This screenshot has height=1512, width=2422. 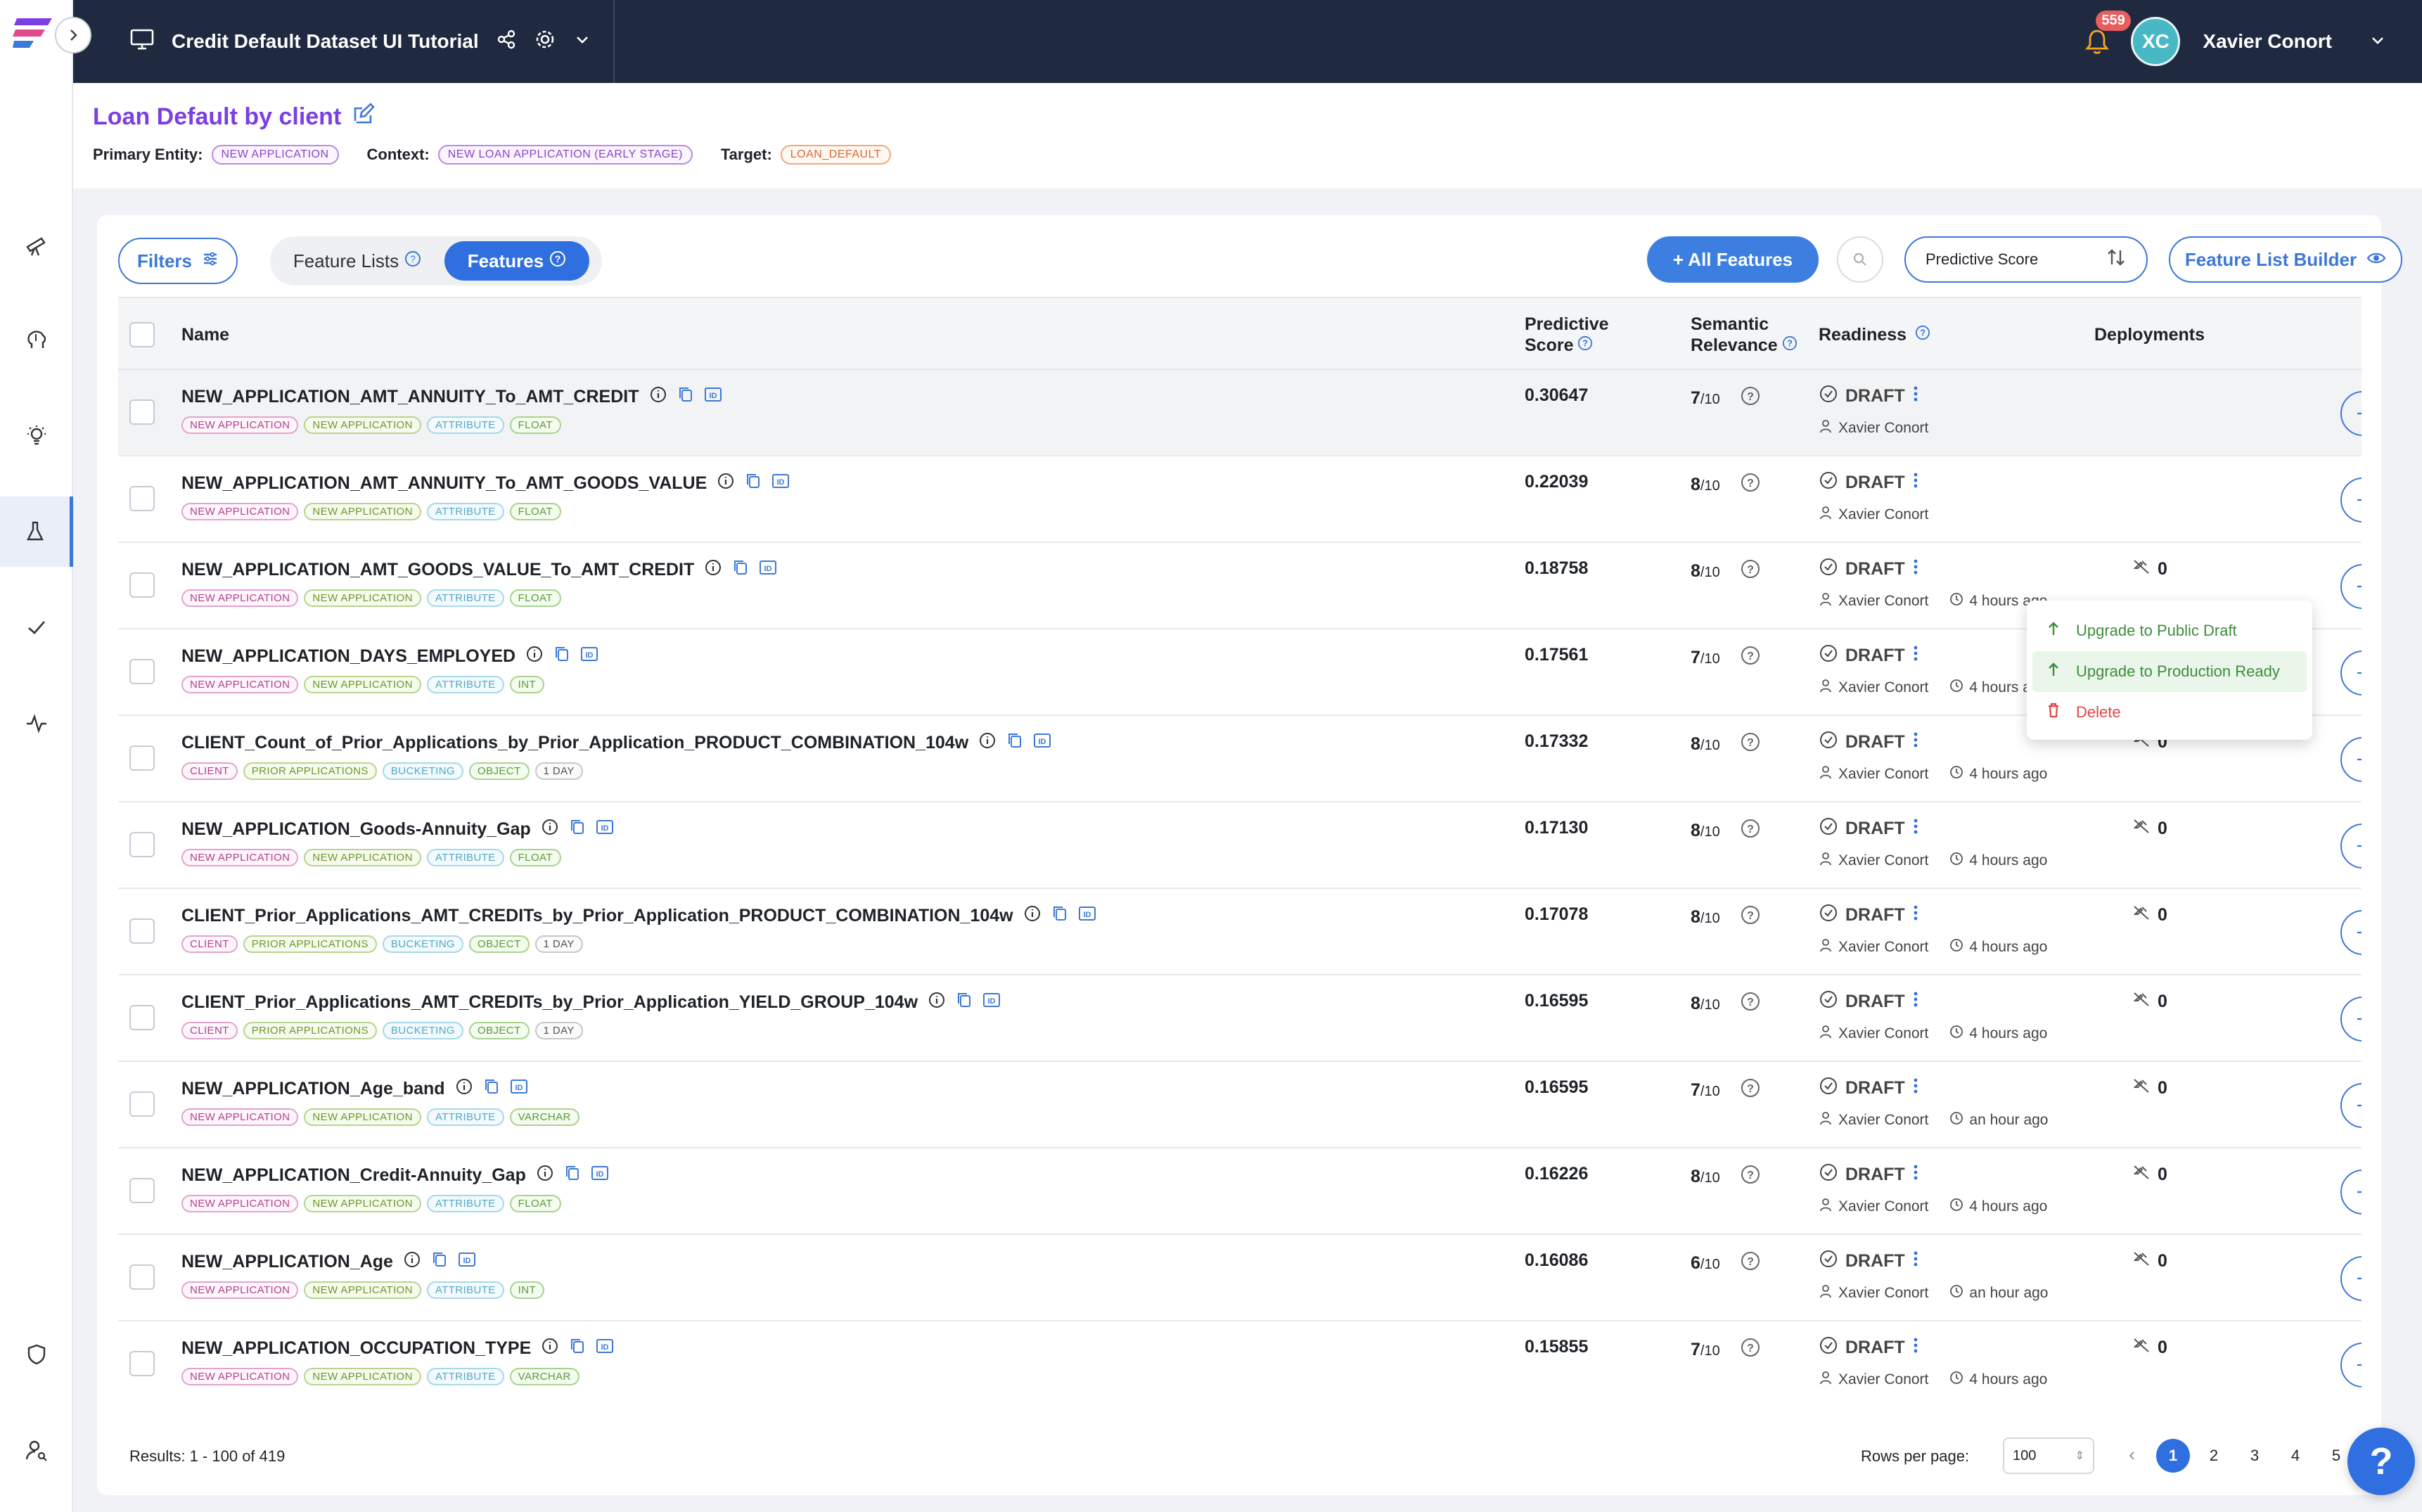 I want to click on feature-name: NEW_APPLICATION_Age_band, so click(x=313, y=1089).